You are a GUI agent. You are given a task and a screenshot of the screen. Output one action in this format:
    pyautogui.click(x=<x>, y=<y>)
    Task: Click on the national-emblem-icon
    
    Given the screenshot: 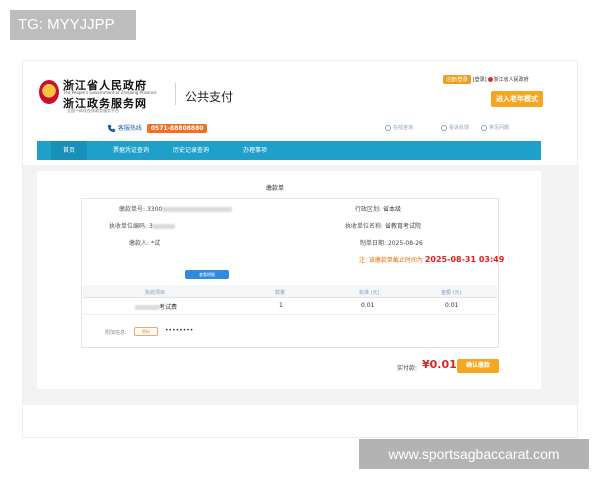 What is the action you would take?
    pyautogui.click(x=49, y=92)
    